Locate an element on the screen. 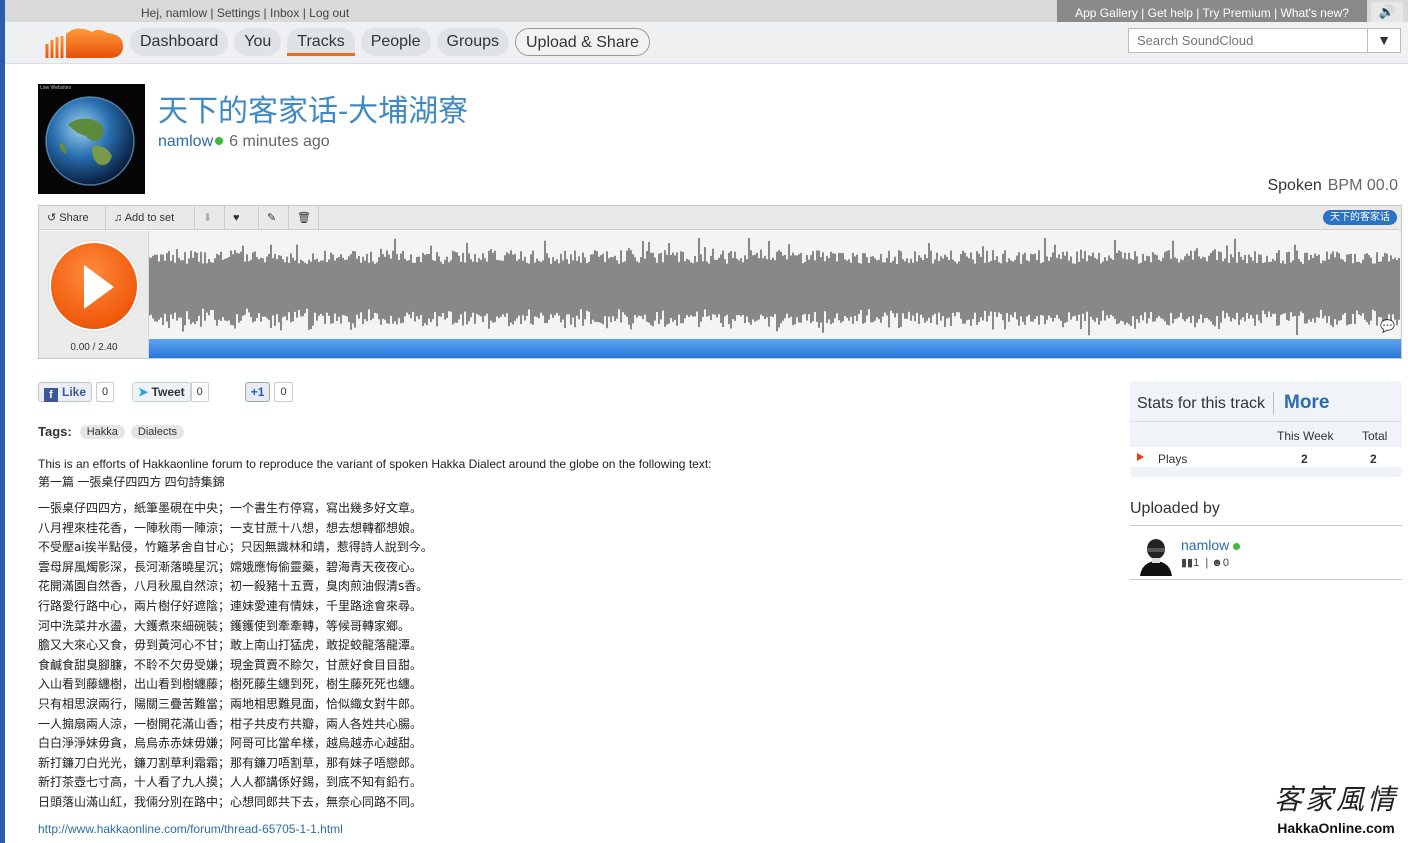 This screenshot has height=843, width=1408. track-byline: namlow 6 minutes ago is located at coordinates (244, 142).